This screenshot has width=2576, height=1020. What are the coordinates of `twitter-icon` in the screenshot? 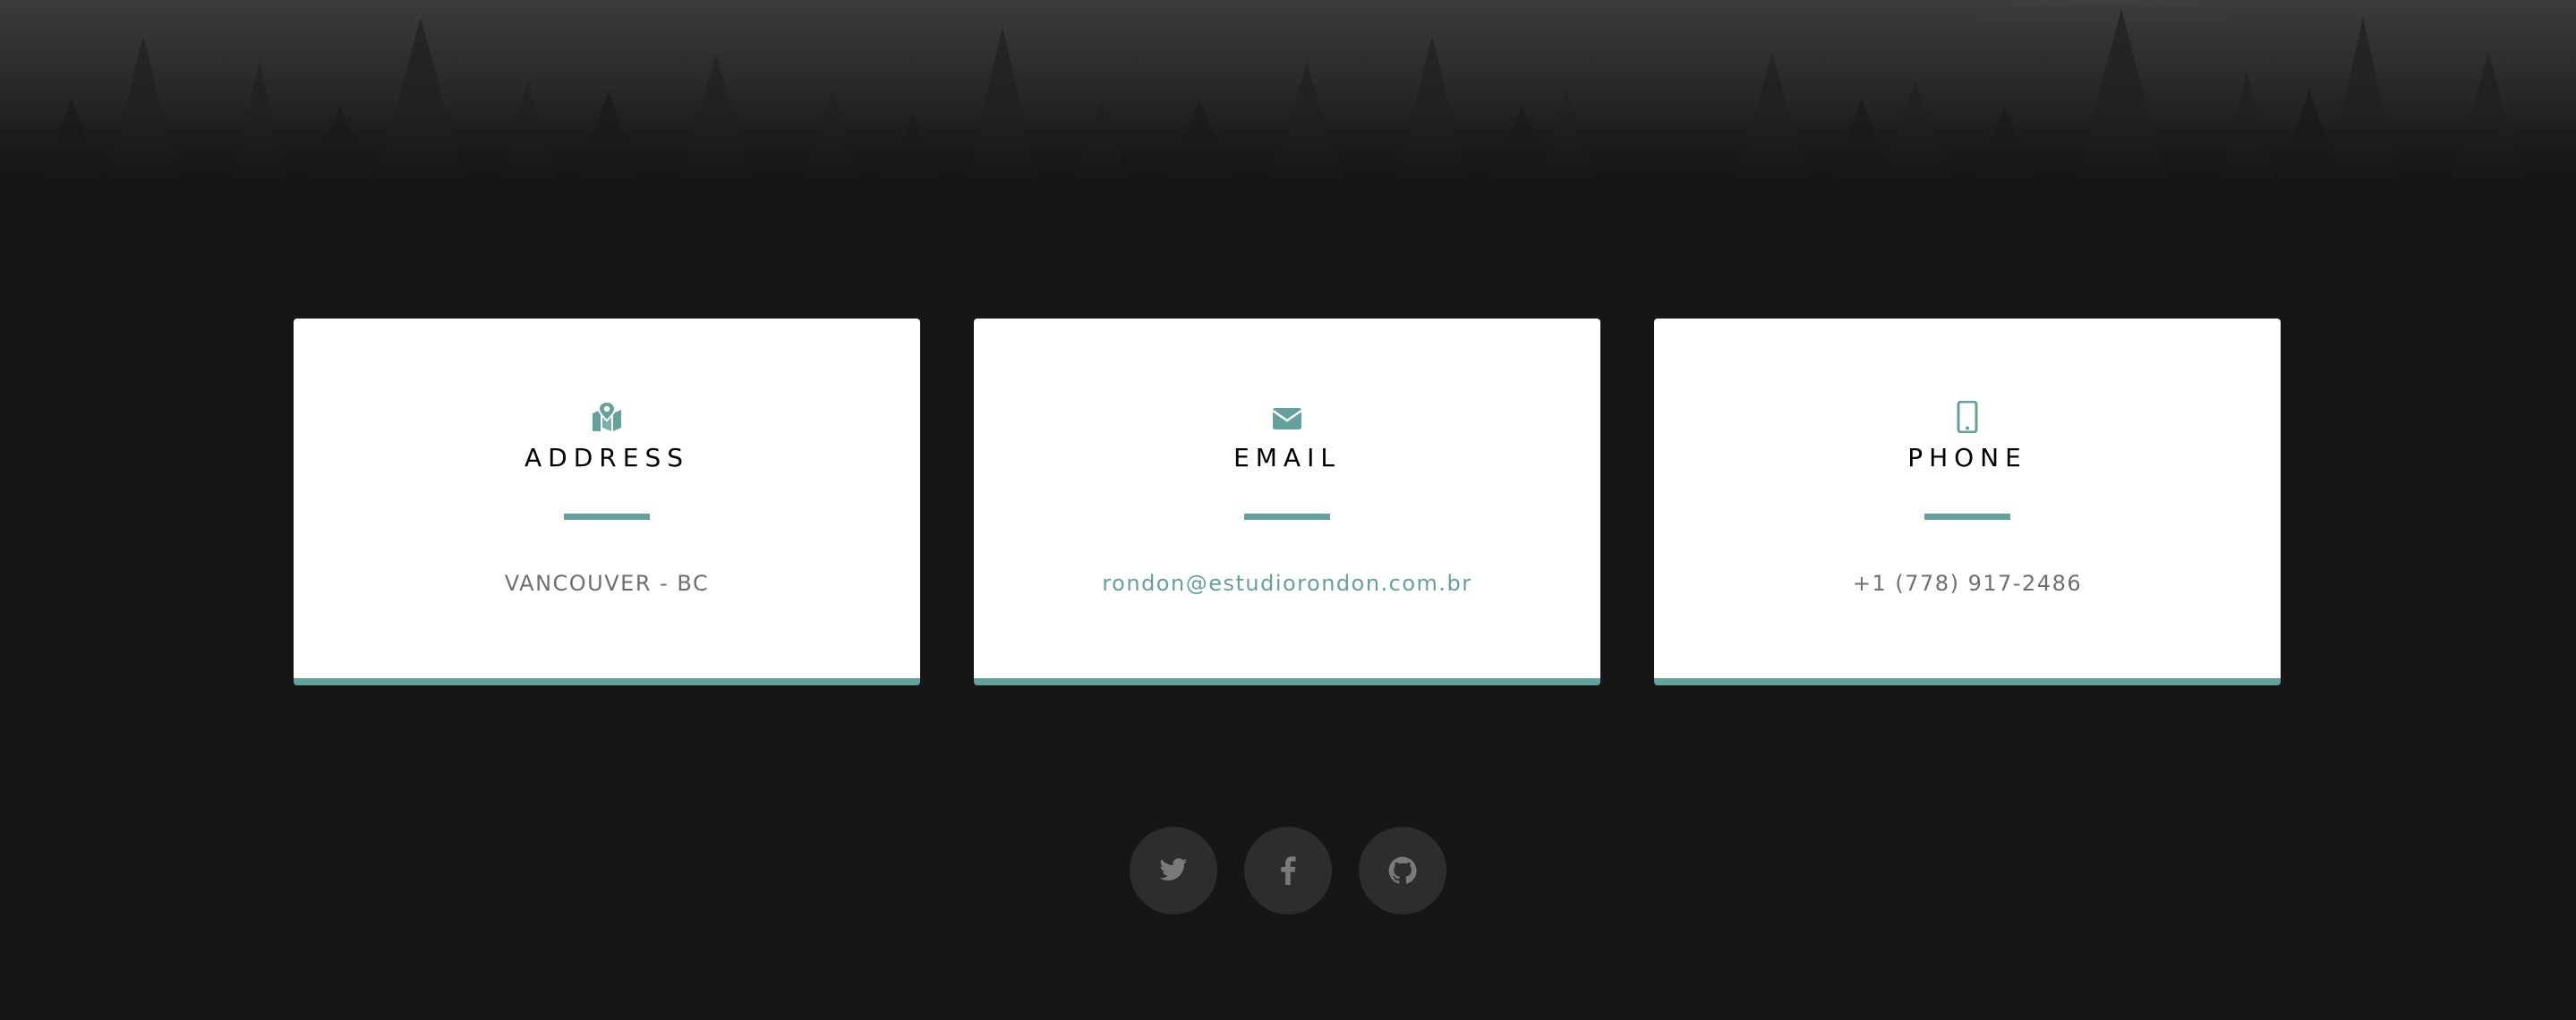 It's located at (1173, 870).